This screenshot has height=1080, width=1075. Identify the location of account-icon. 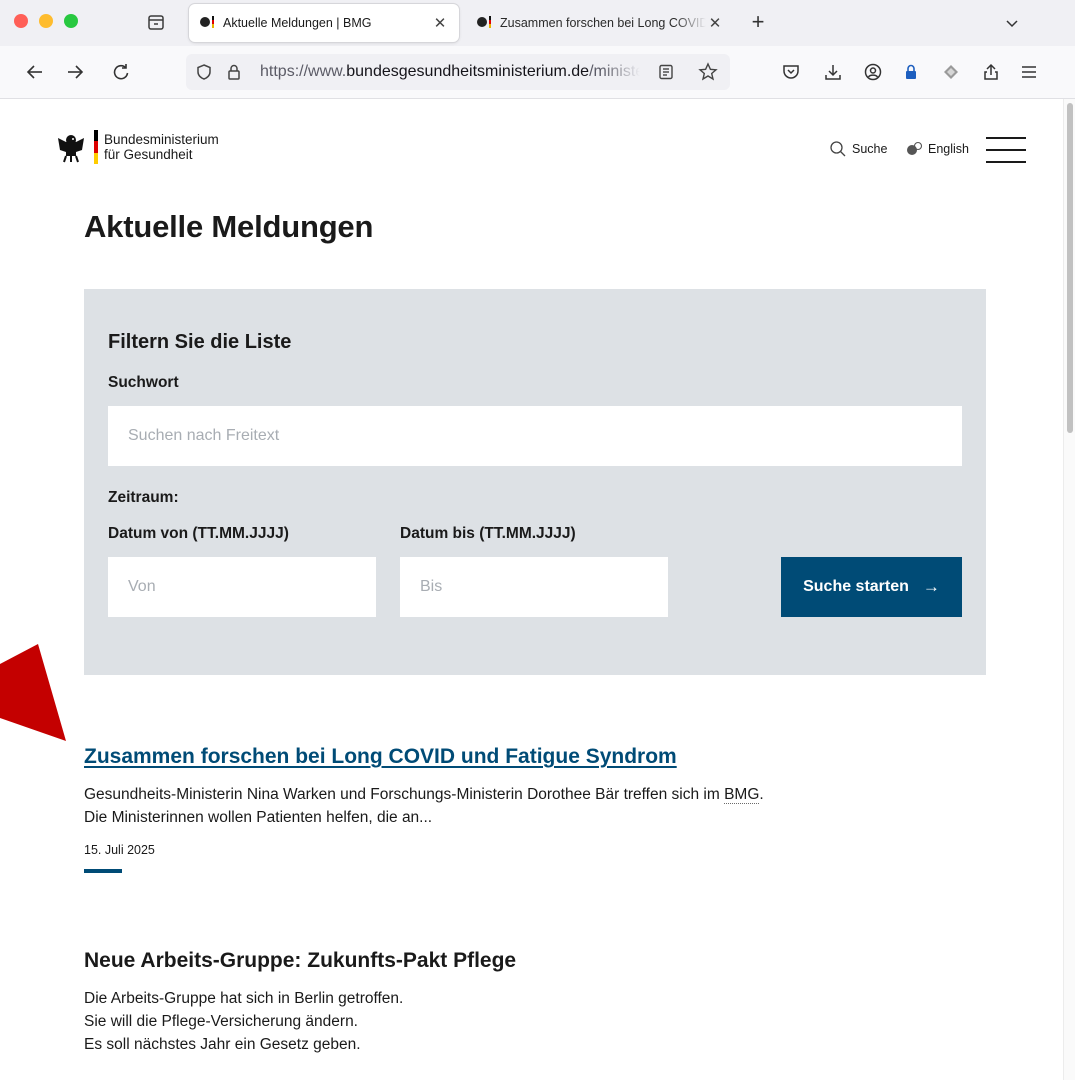
(873, 72).